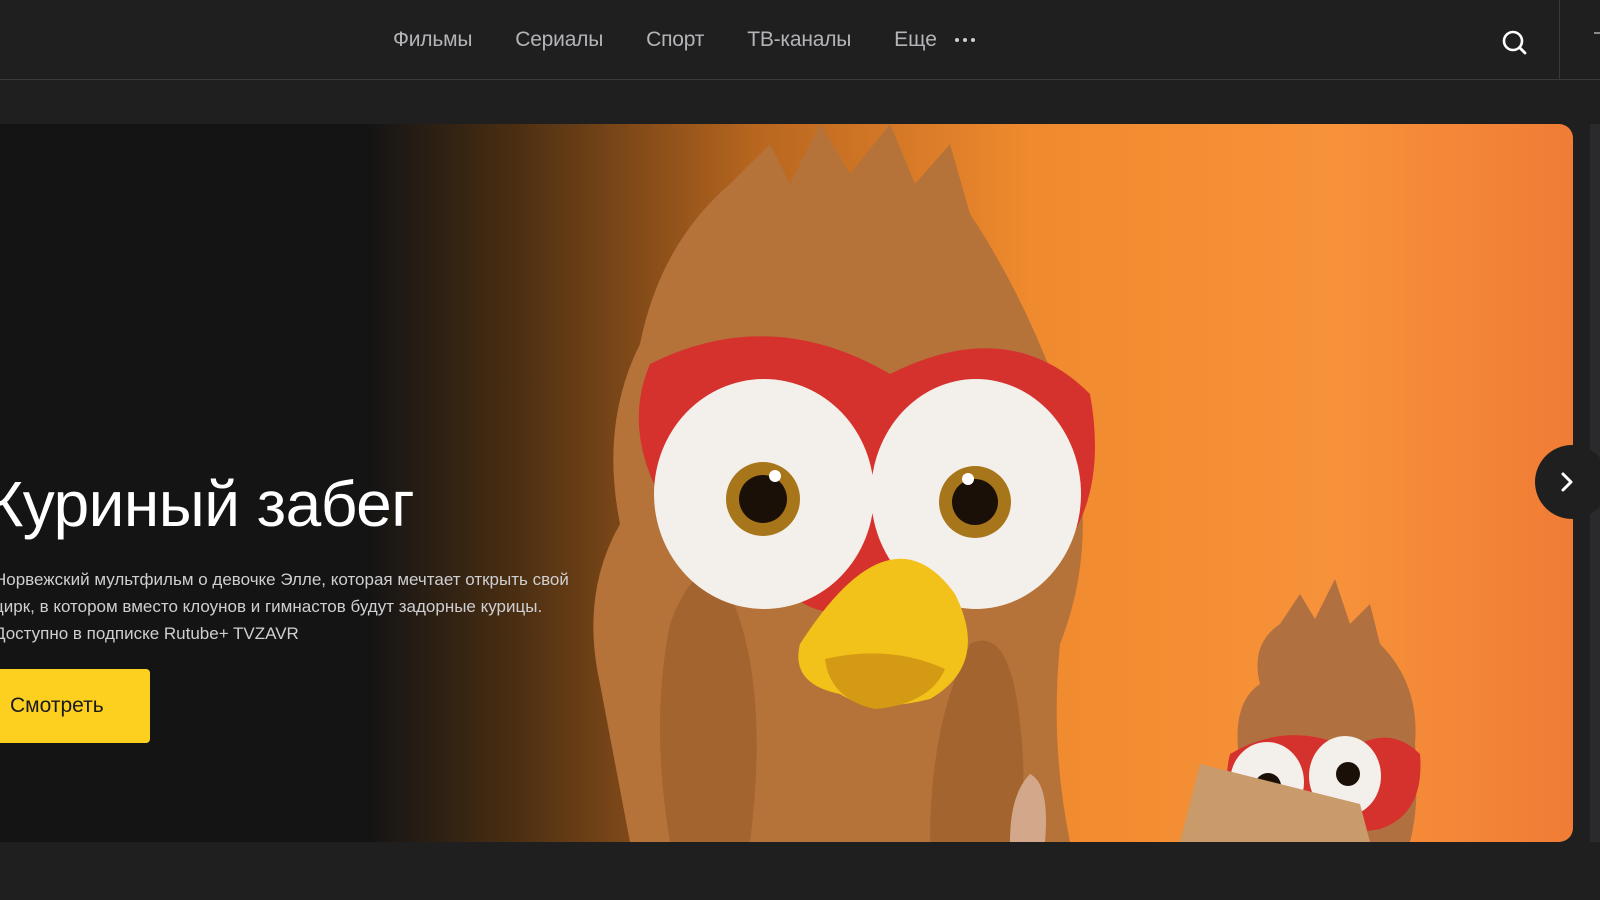 Image resolution: width=1600 pixels, height=900 pixels. Describe the element at coordinates (559, 40) in the screenshot. I see `nav-item-series: Сериалы` at that location.